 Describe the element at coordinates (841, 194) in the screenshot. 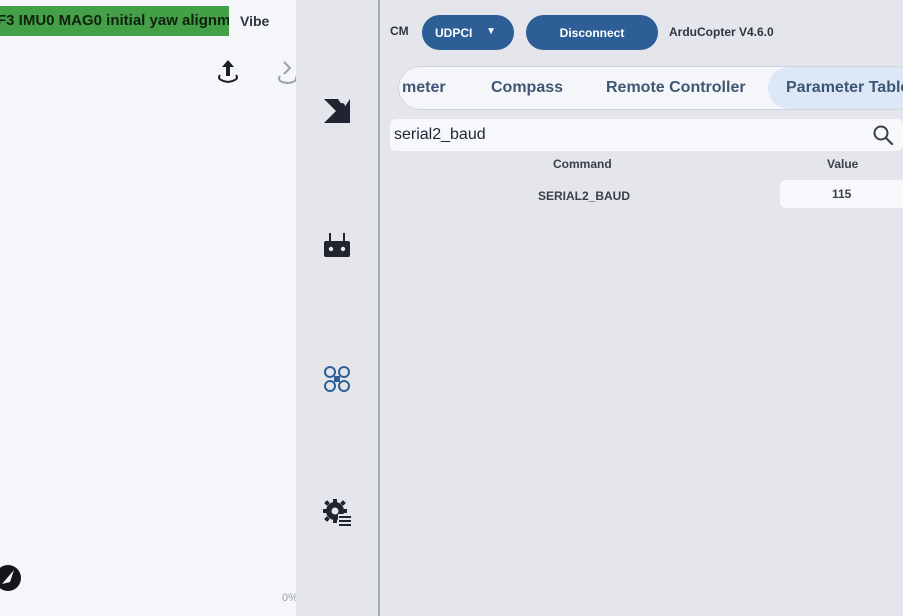

I see `table-row-value: 115` at that location.